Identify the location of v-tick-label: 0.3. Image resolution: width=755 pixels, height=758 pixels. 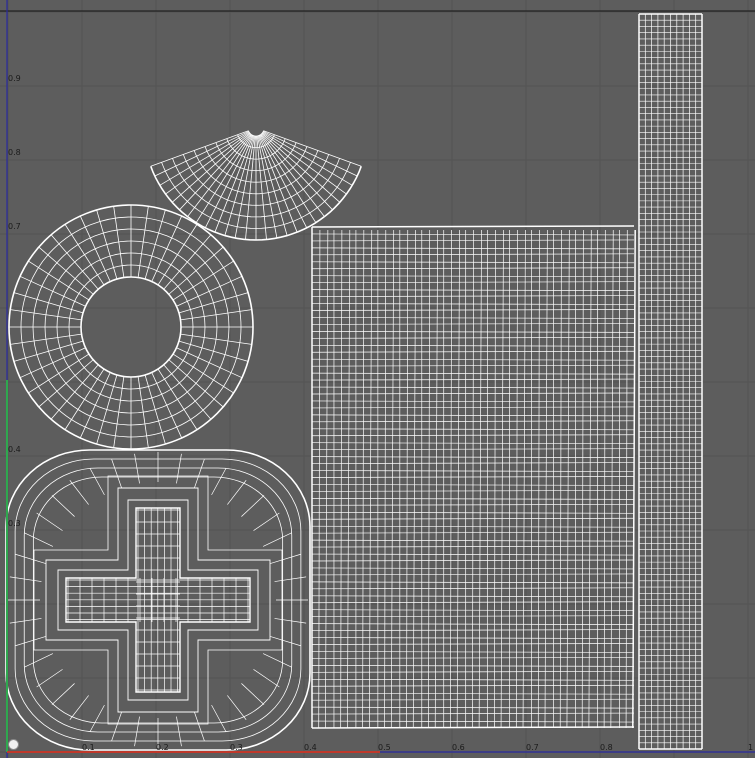
(14, 523).